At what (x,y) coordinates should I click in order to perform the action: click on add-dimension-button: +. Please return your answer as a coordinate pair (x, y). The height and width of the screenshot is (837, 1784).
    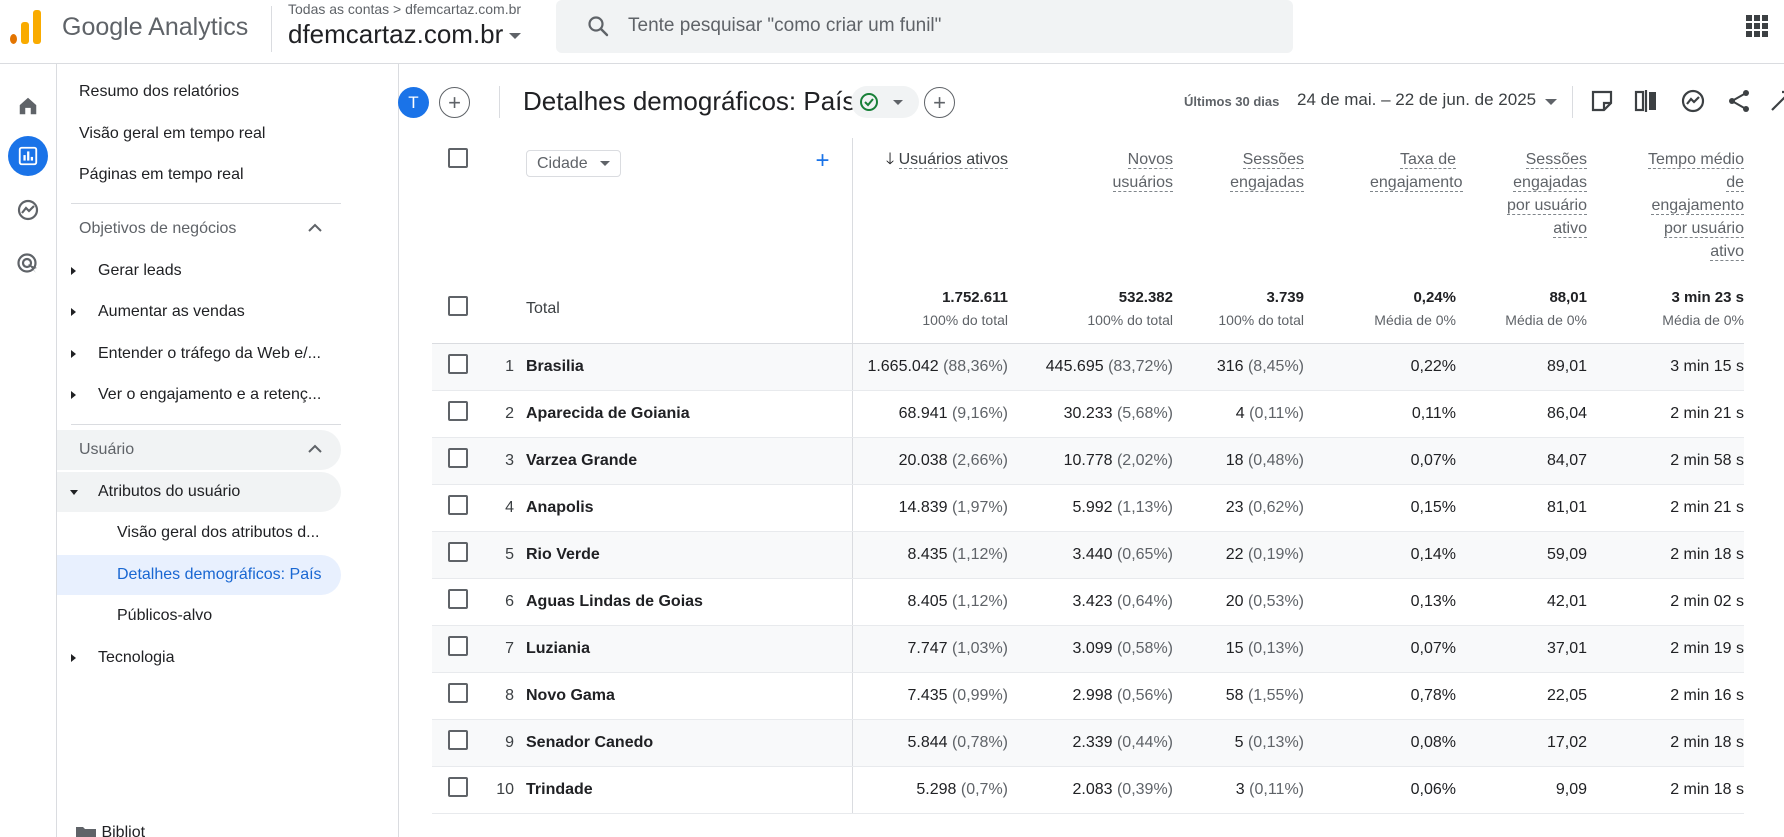
    Looking at the image, I should click on (822, 161).